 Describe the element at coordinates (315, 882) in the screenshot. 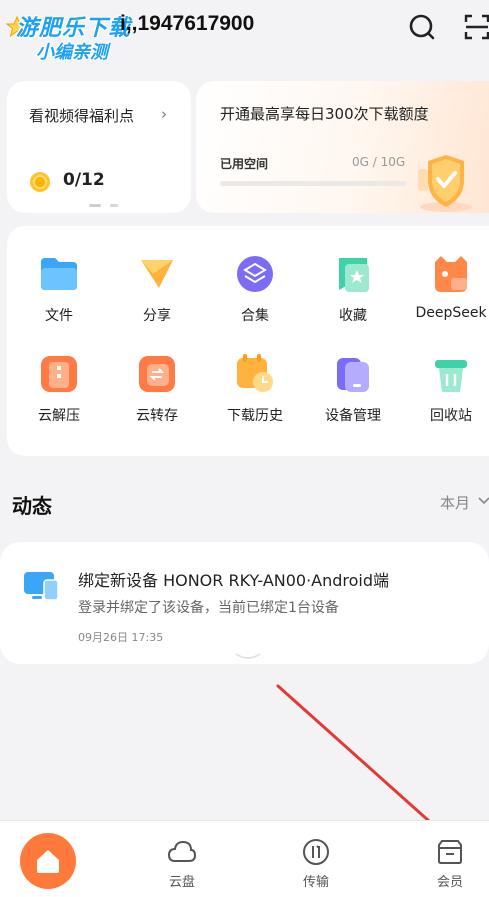

I see `nav-label: 传输` at that location.